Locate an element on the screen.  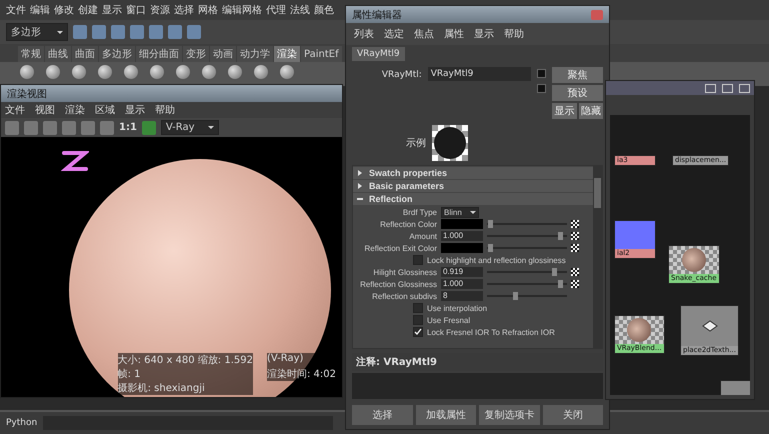
menu-item: 创建 is located at coordinates (88, 10).